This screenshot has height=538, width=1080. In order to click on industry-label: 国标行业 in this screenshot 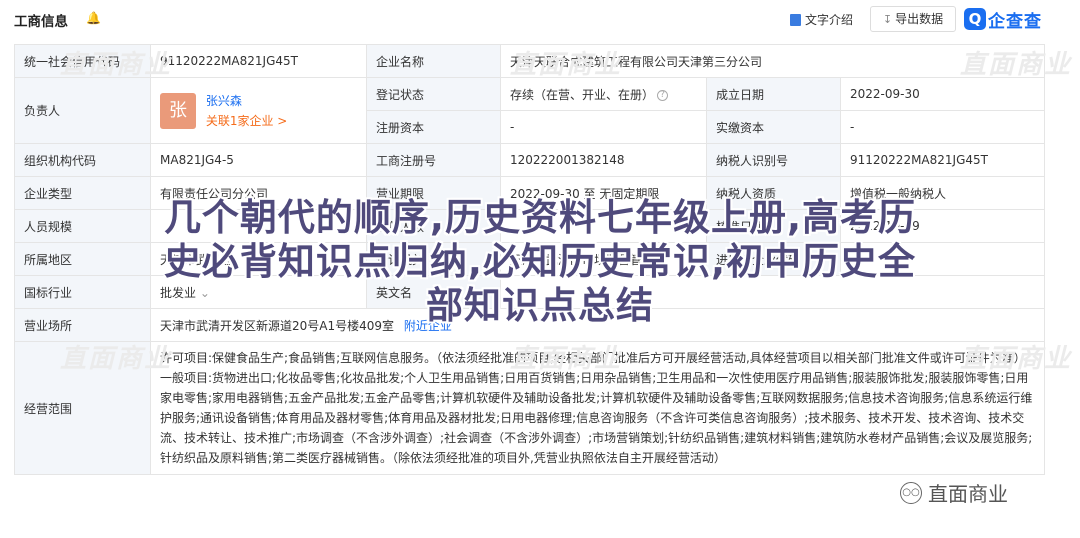, I will do `click(82, 292)`.